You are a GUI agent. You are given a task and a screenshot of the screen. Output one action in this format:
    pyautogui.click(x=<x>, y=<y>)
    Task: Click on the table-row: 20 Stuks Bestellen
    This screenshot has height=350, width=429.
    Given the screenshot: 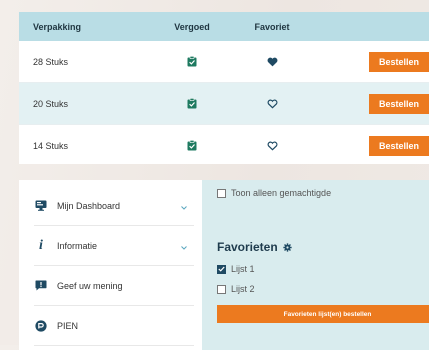 What is the action you would take?
    pyautogui.click(x=224, y=104)
    